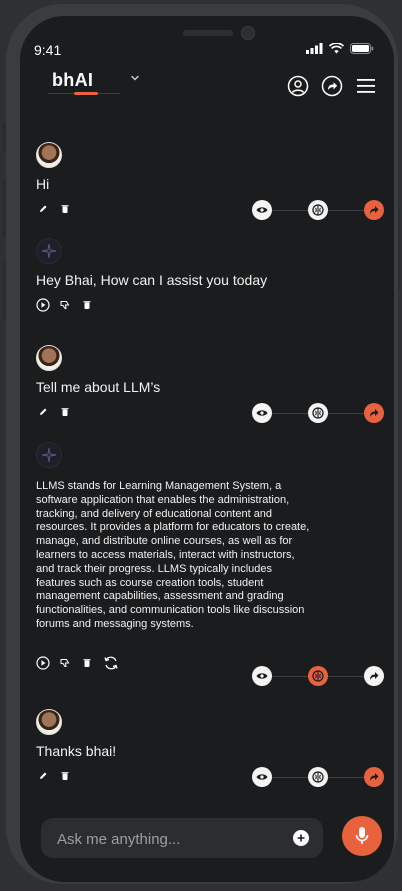  Describe the element at coordinates (152, 280) in the screenshot. I see `message-text: Hey Bhai, How can I assist you today` at that location.